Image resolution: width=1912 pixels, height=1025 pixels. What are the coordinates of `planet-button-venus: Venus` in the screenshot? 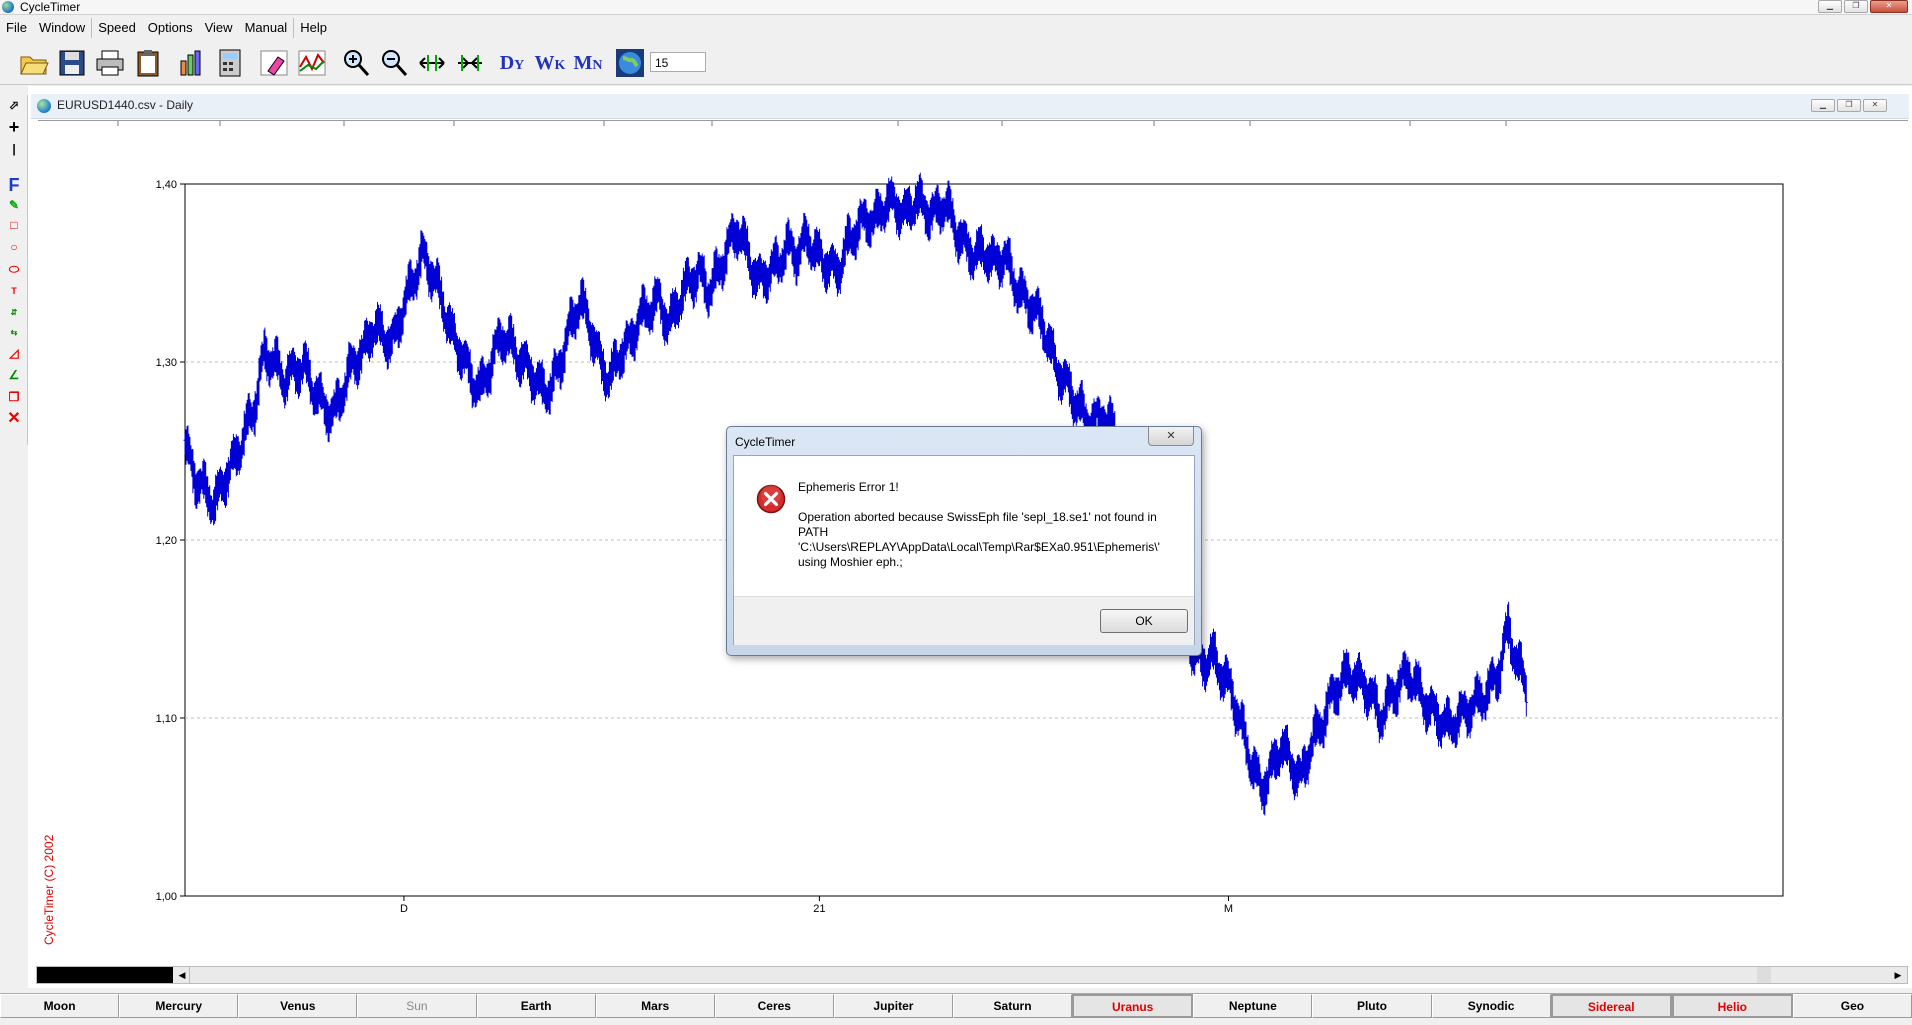 It's located at (298, 1006).